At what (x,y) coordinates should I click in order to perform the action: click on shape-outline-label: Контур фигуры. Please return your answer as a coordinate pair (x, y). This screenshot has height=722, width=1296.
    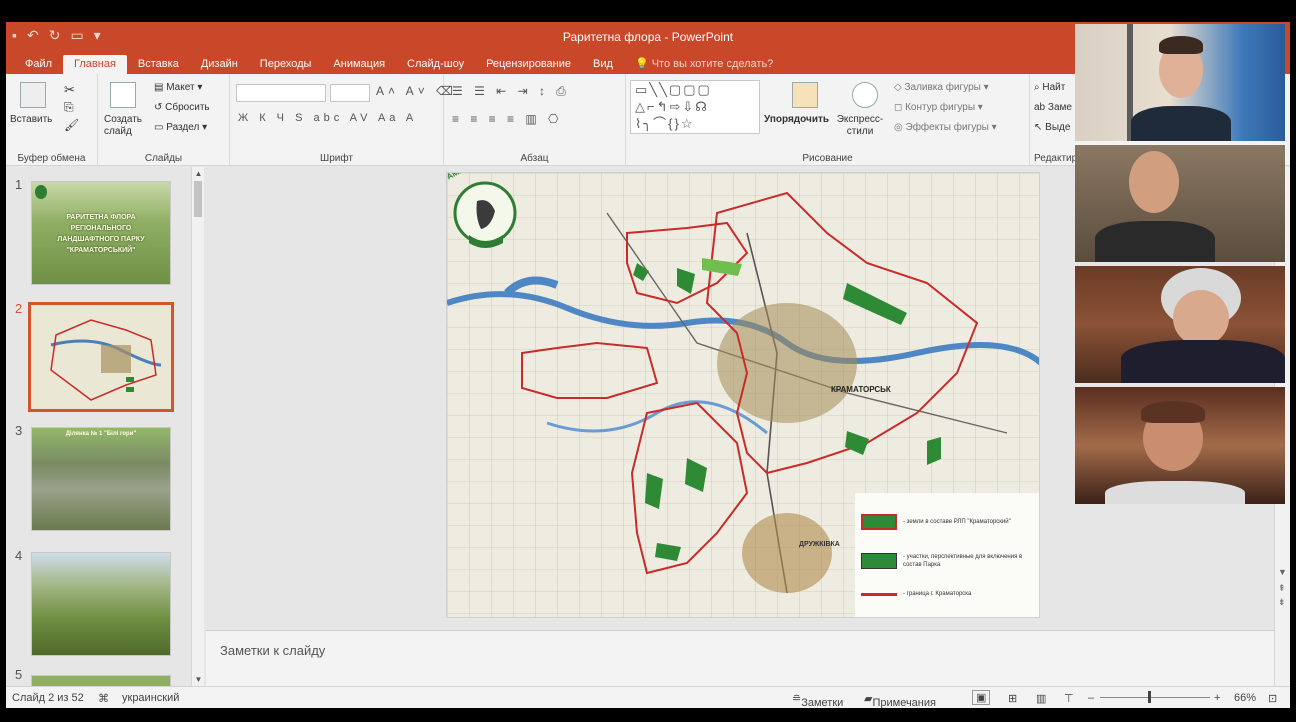
    Looking at the image, I should click on (940, 107).